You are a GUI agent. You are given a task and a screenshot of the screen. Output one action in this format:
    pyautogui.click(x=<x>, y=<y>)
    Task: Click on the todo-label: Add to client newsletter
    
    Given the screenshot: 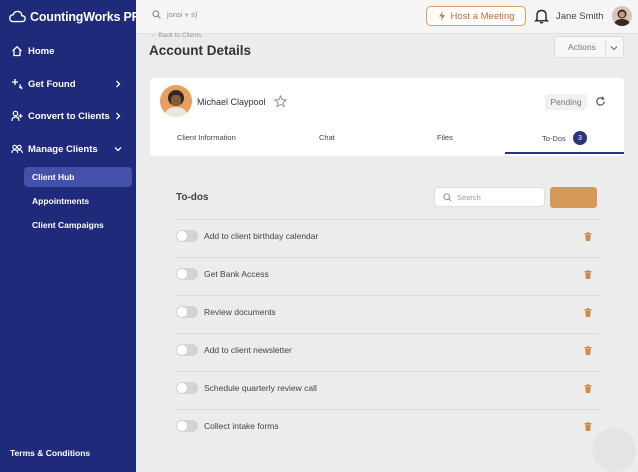 What is the action you would take?
    pyautogui.click(x=248, y=350)
    